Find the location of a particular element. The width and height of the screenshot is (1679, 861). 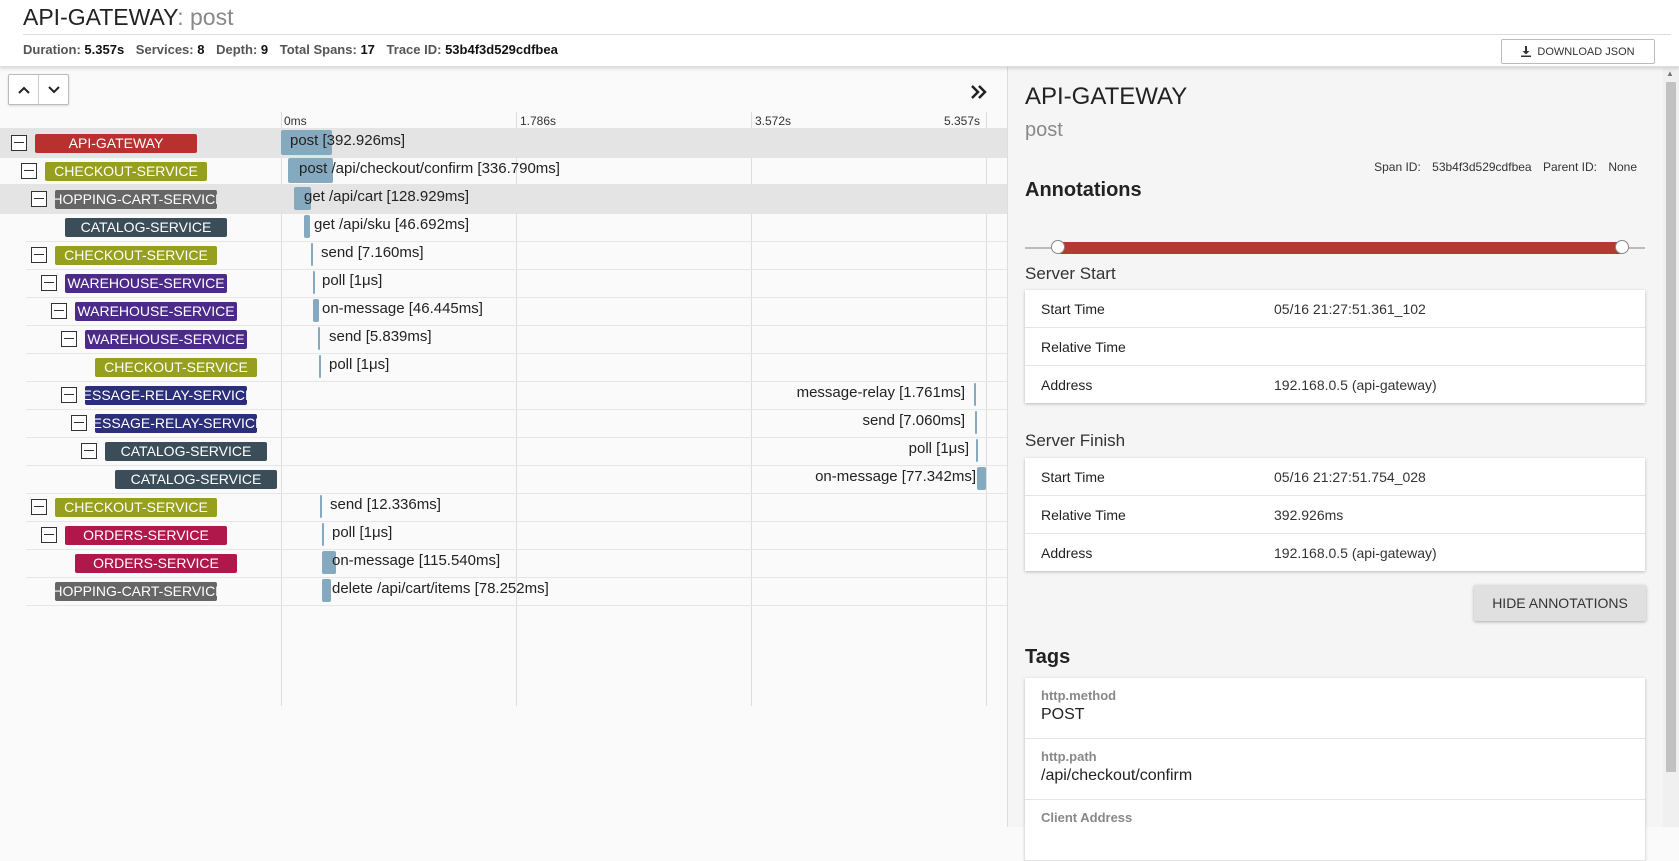

parent-id-label: Parent ID: is located at coordinates (1569, 167).